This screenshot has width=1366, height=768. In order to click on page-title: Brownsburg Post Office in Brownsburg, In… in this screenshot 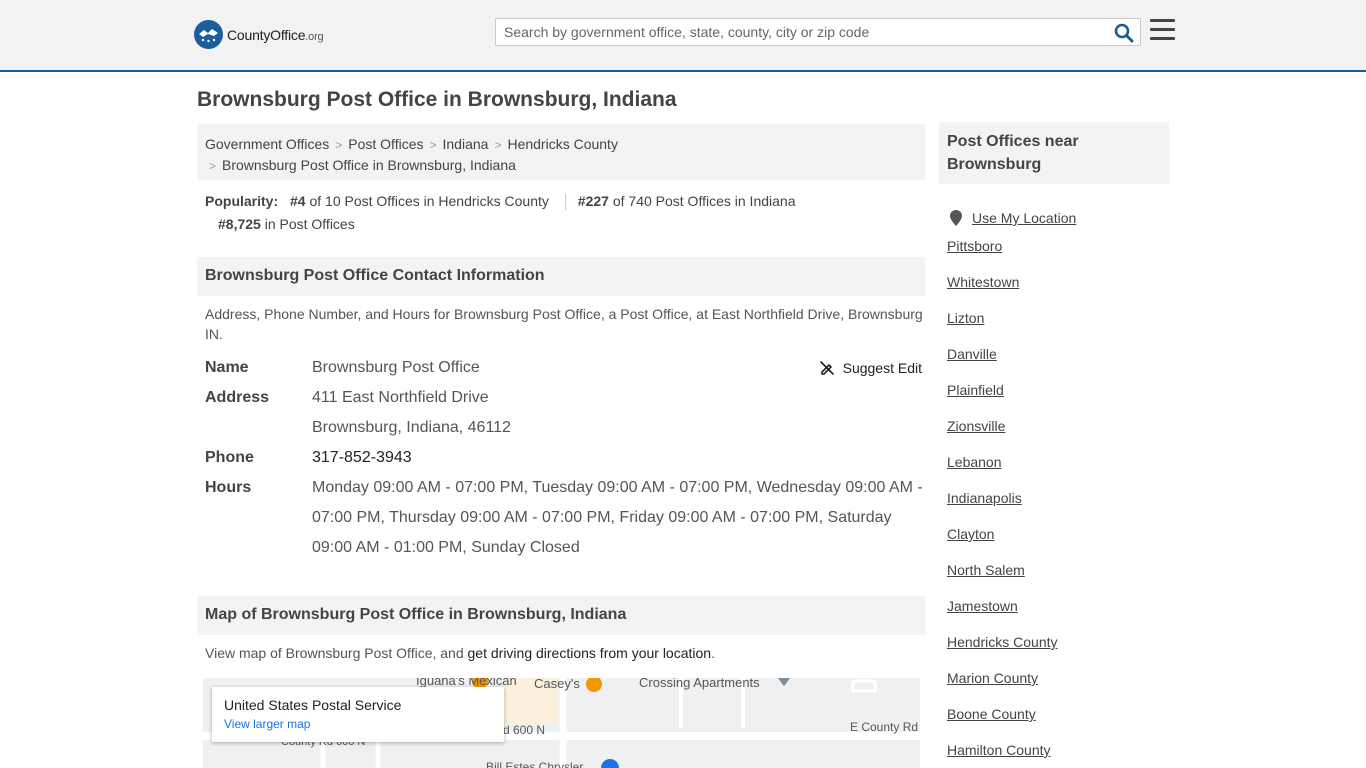, I will do `click(437, 99)`.